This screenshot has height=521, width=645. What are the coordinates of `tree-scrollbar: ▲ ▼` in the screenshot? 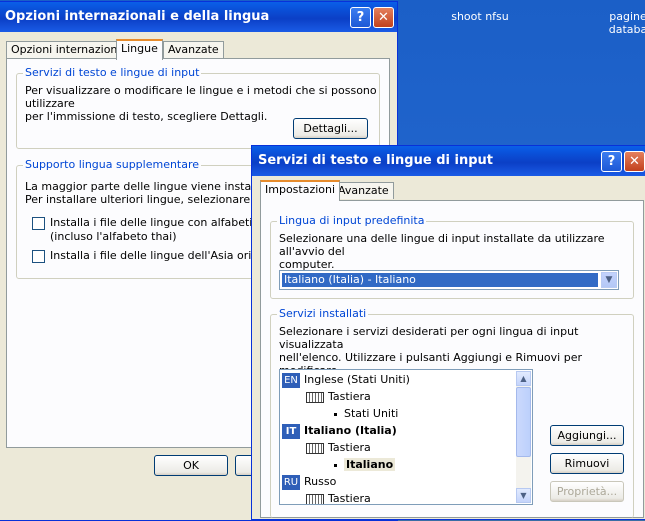 It's located at (523, 437).